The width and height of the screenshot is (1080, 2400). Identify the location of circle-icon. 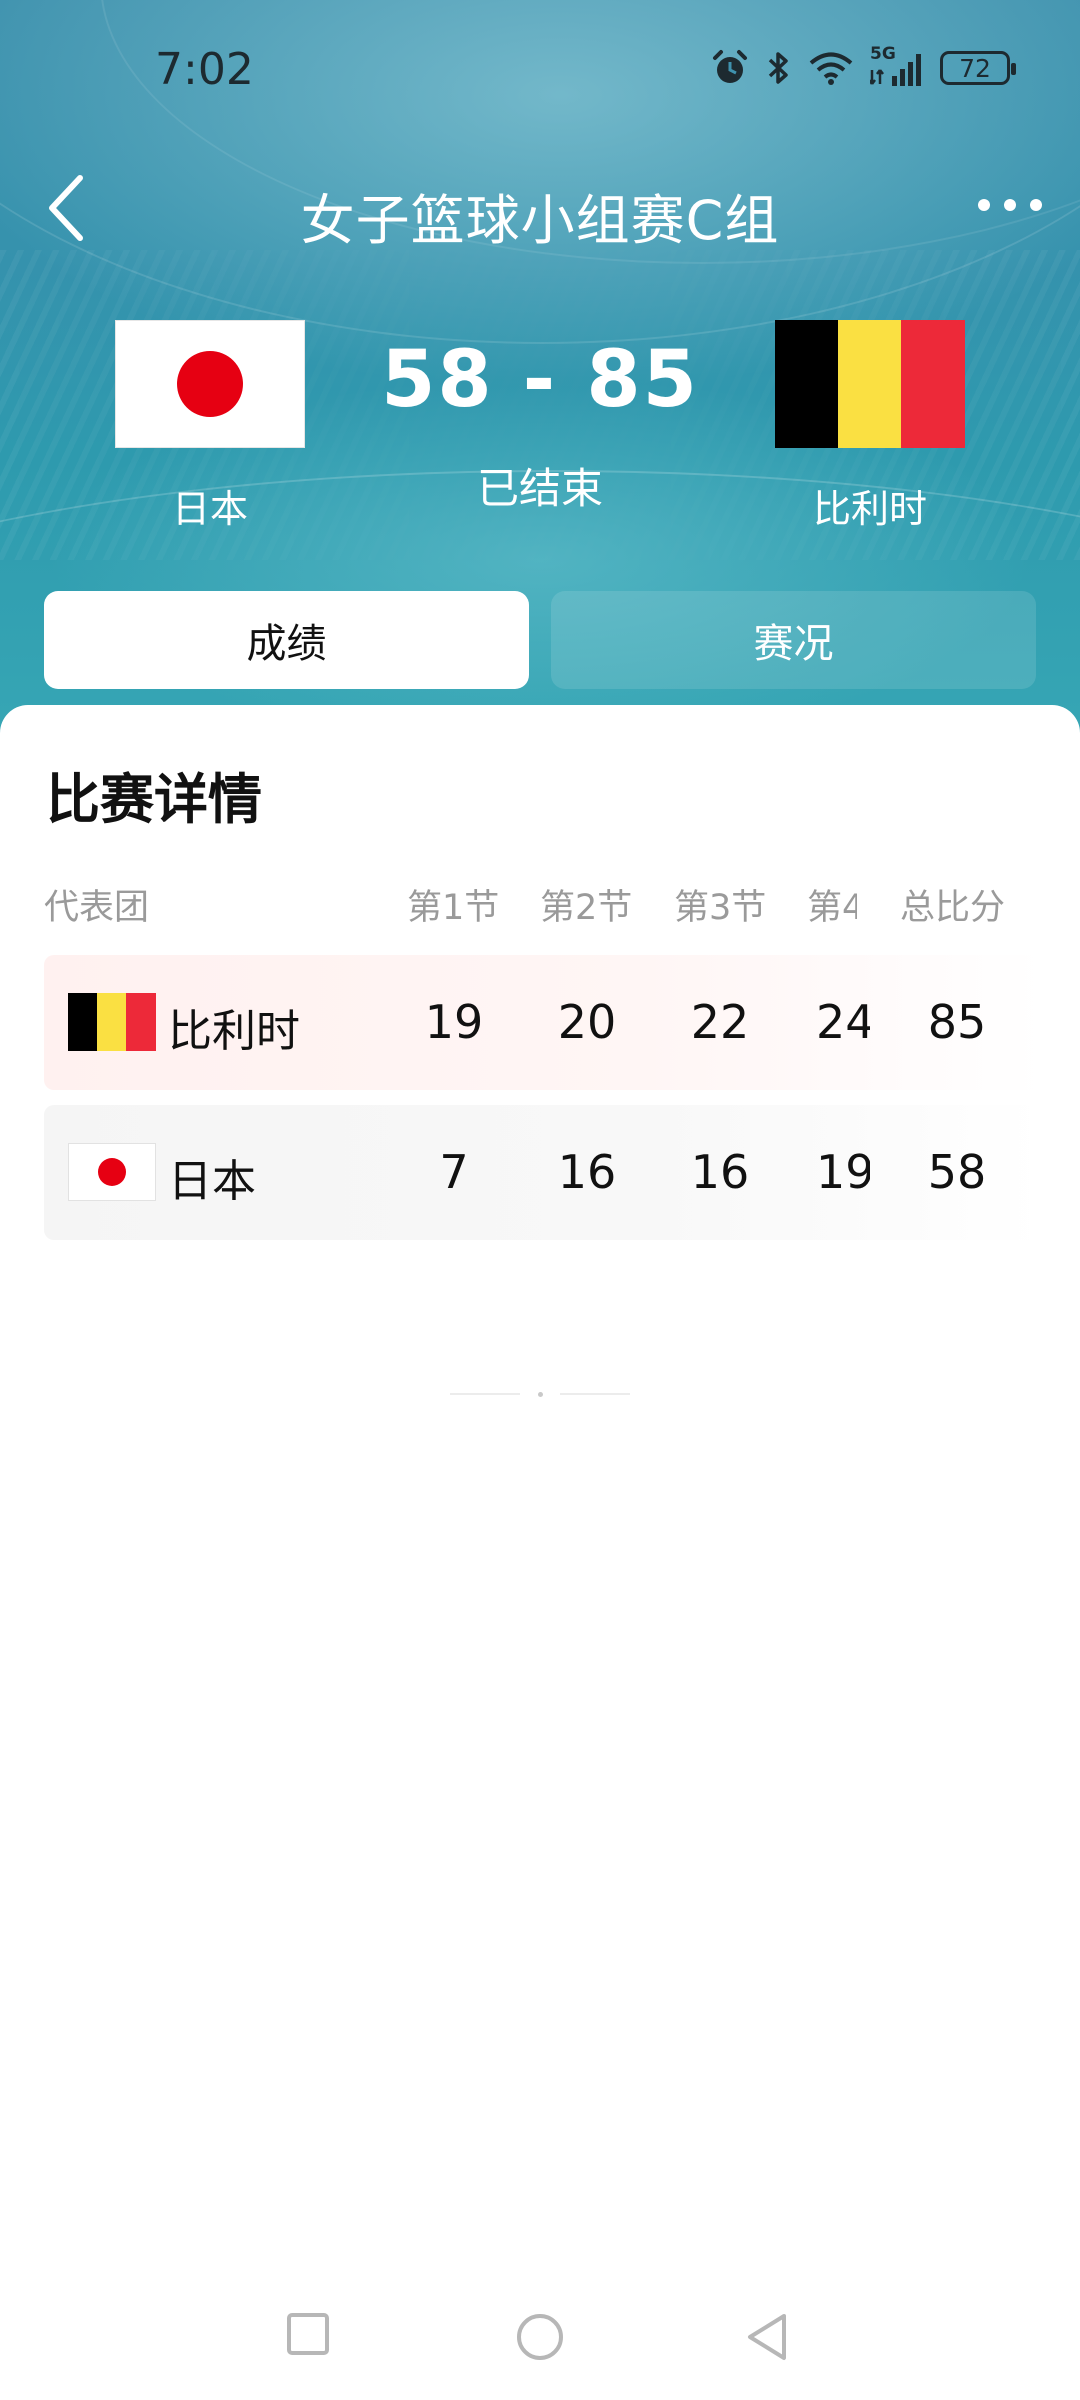
(540, 2337).